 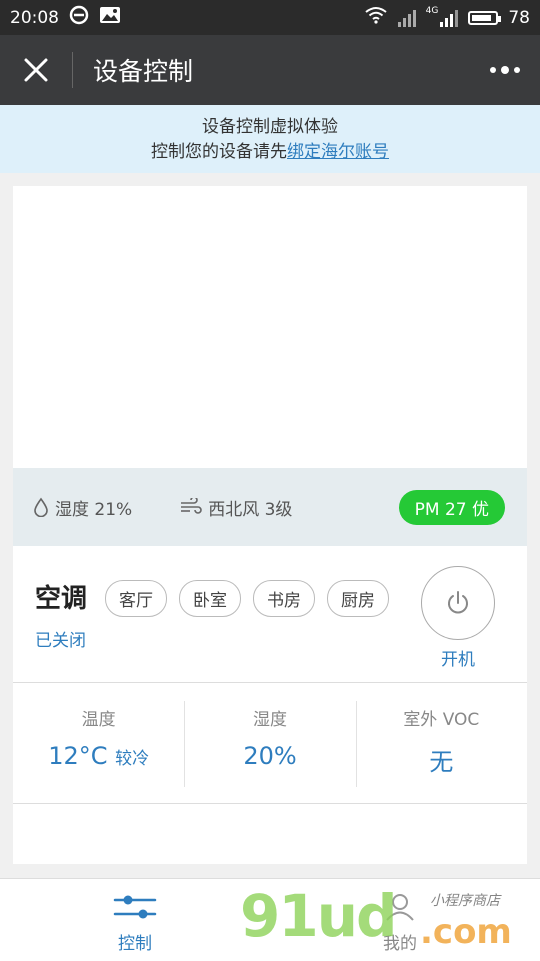 I want to click on stat-value-text: 12°C, so click(x=78, y=756).